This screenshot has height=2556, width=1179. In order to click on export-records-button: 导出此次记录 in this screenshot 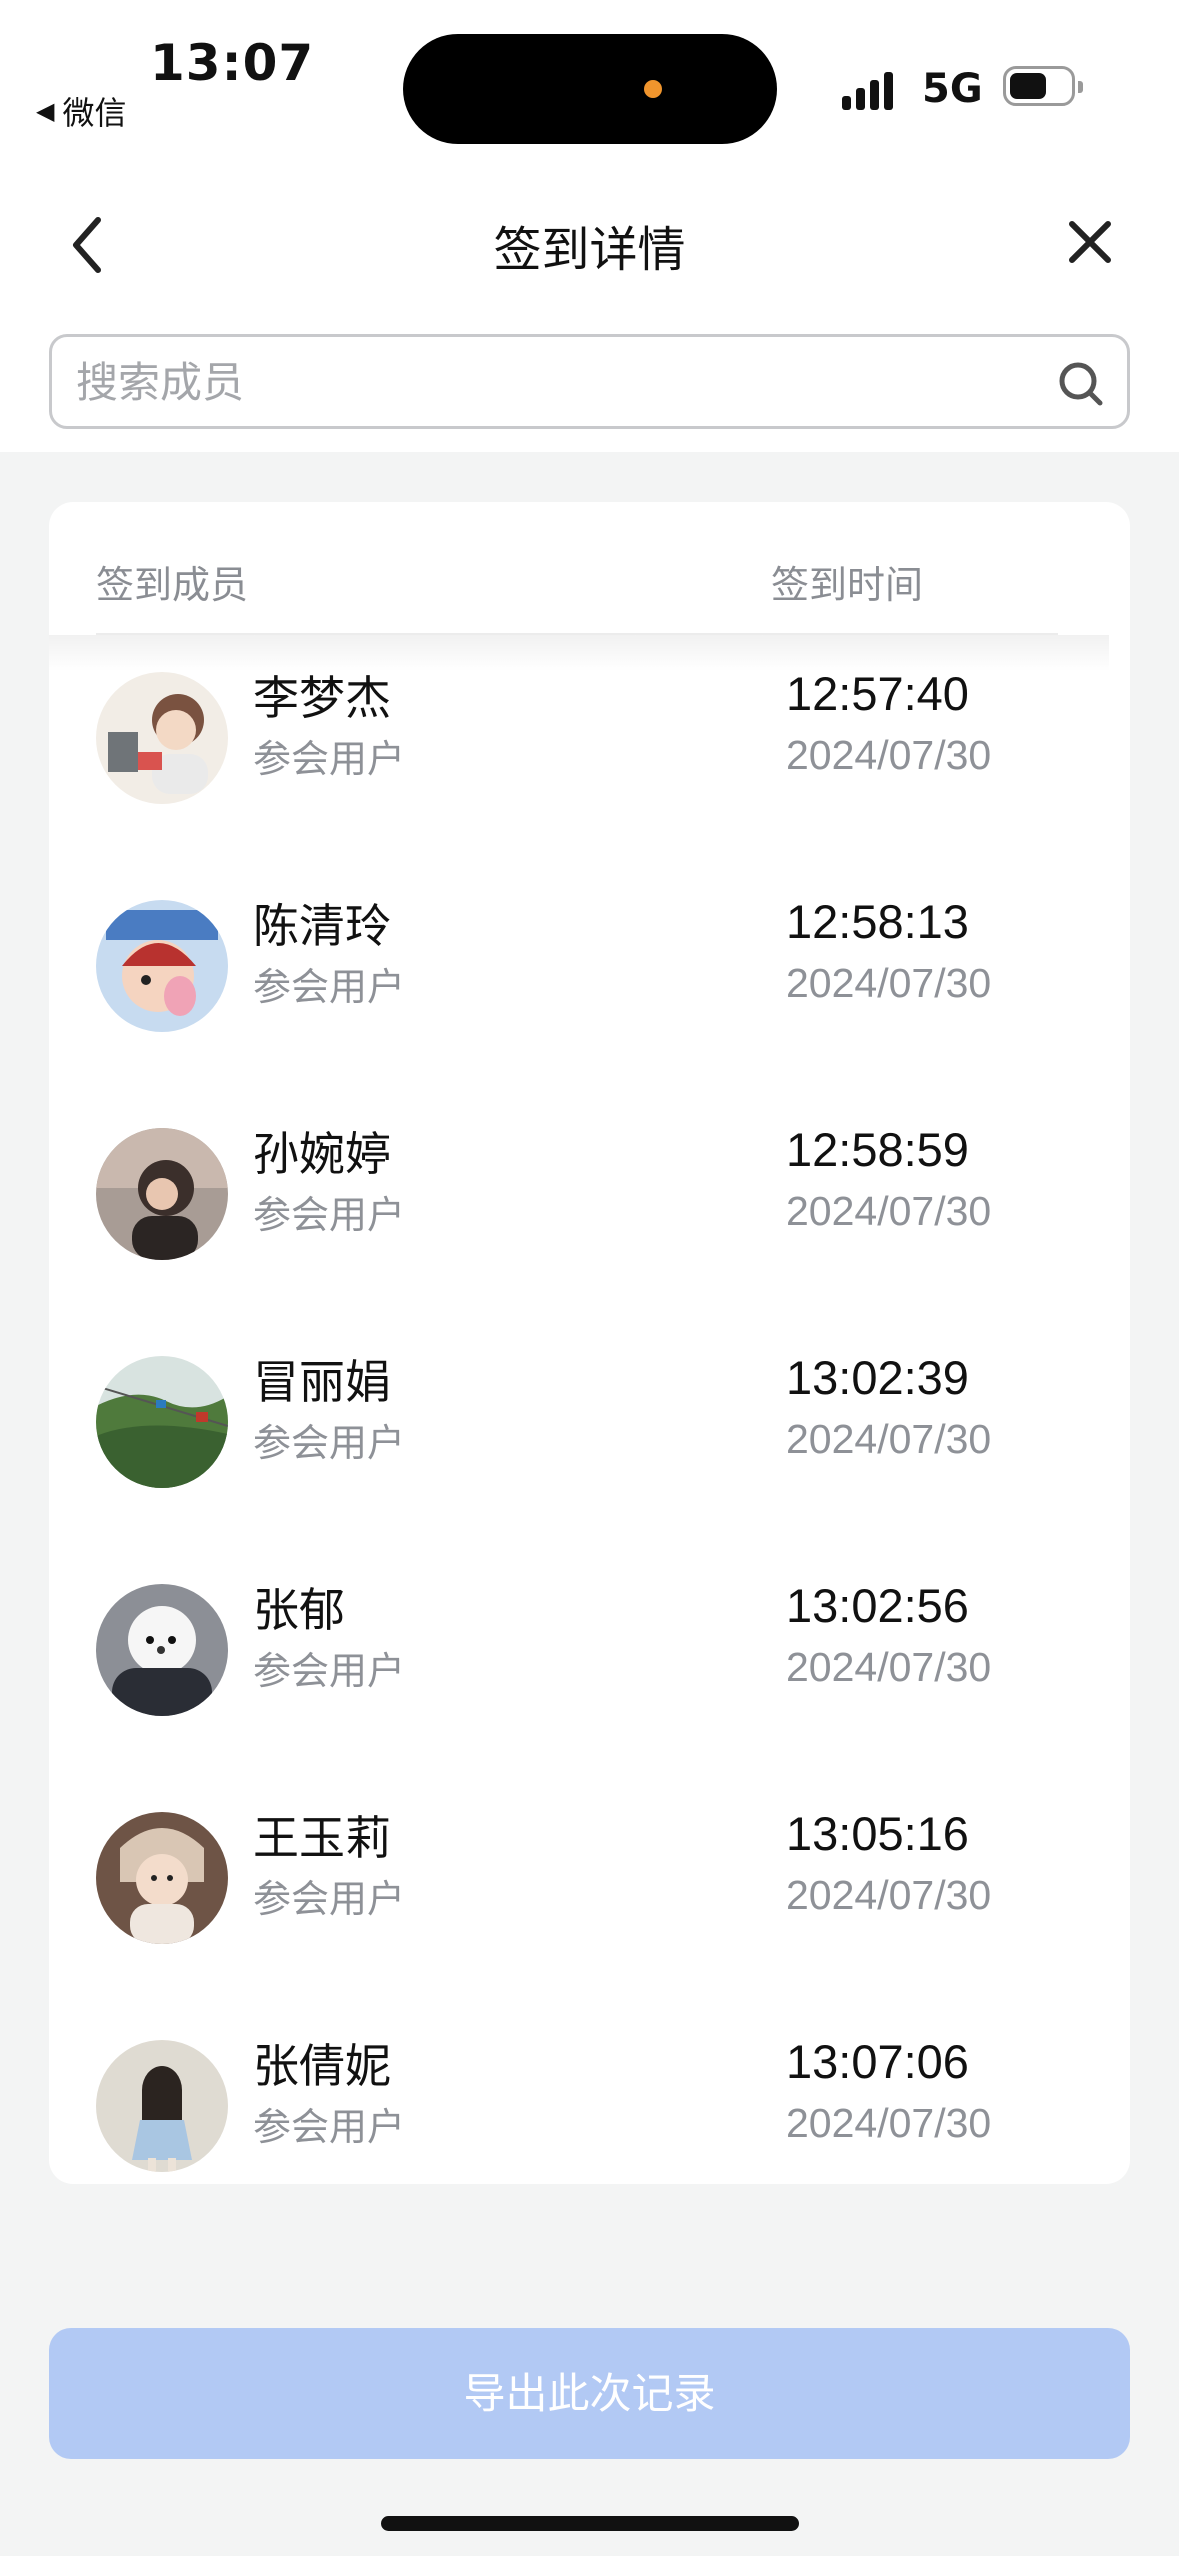, I will do `click(589, 2393)`.